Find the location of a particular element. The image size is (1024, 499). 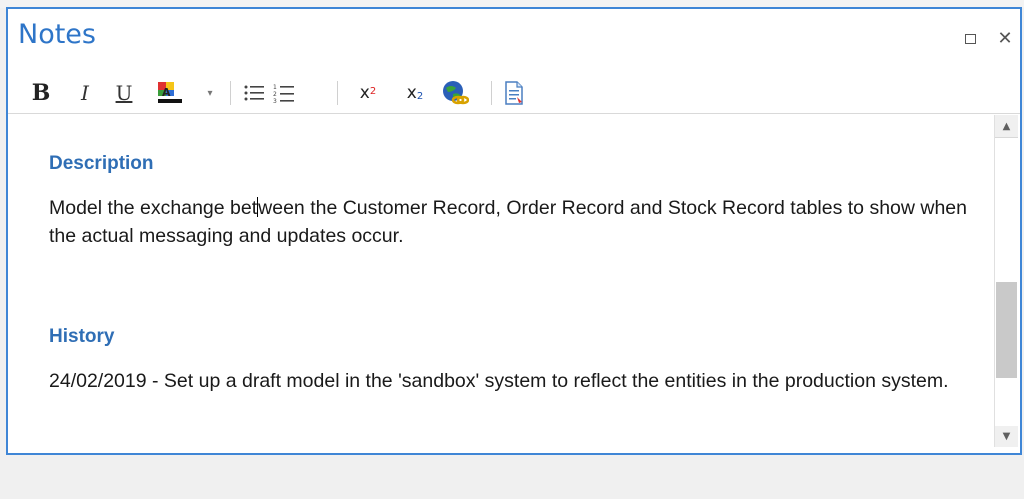

vertical-scrollbar: ▲ ▼ is located at coordinates (1006, 281).